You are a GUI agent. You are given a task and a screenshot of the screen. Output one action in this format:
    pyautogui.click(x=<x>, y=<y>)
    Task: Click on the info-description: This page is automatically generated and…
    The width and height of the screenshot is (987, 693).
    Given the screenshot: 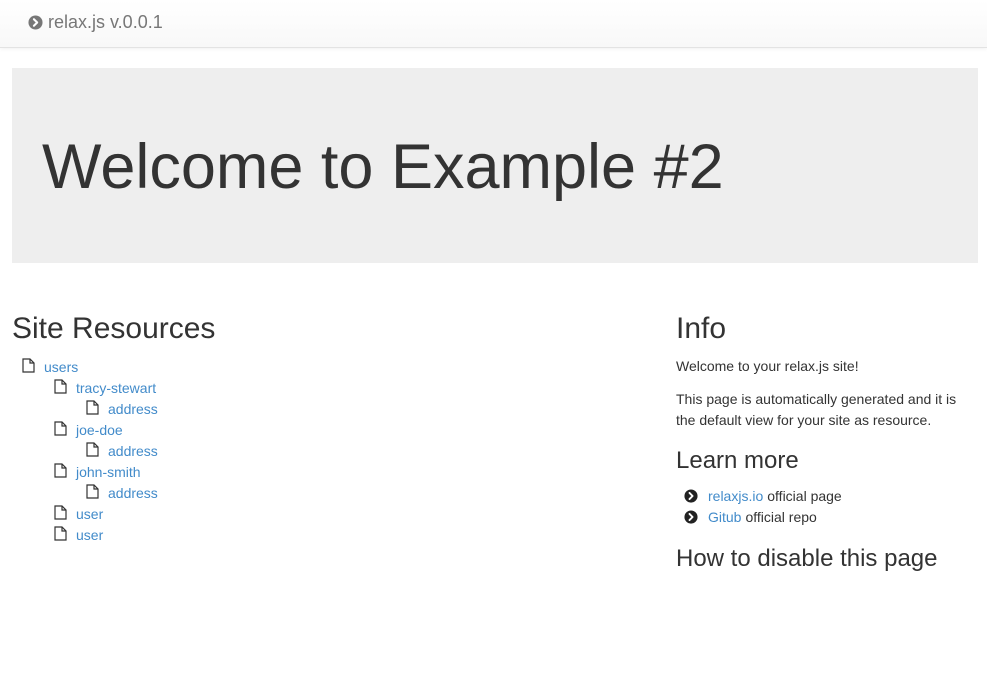 What is the action you would take?
    pyautogui.click(x=816, y=409)
    